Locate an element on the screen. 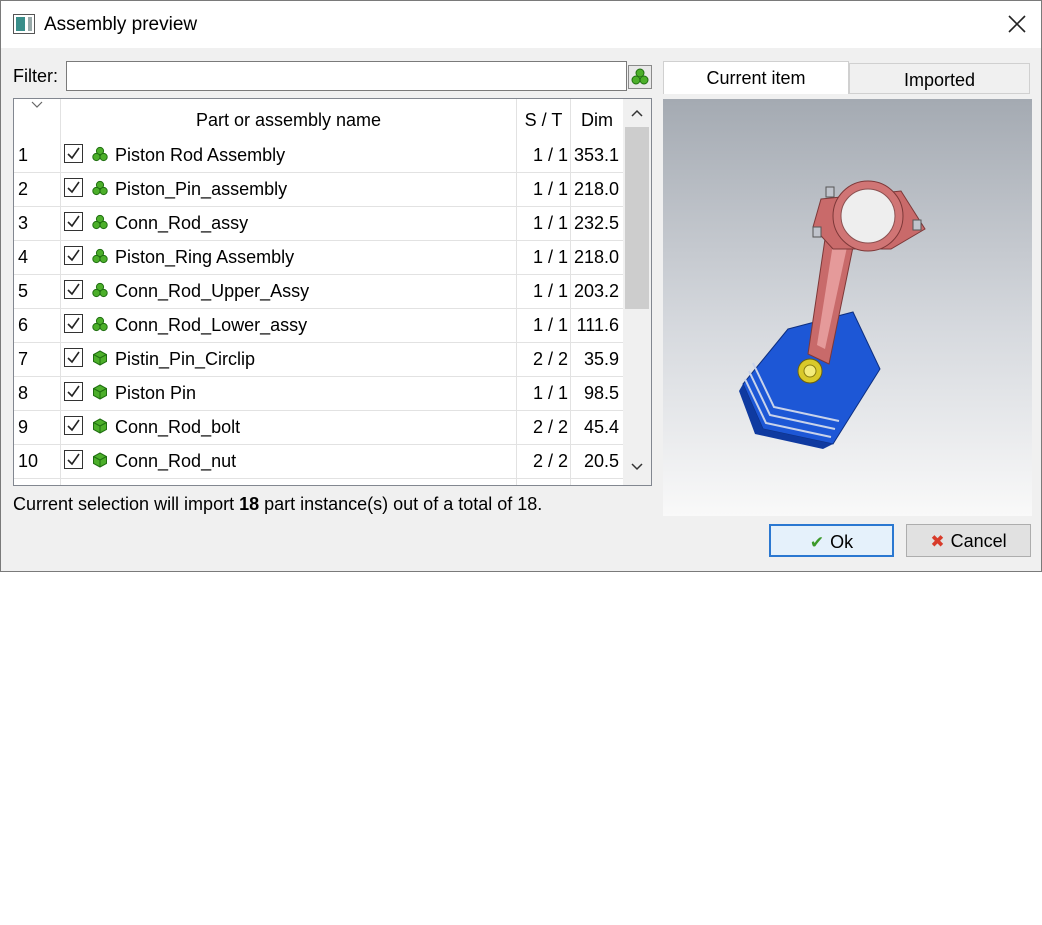  row-number: 1 is located at coordinates (23, 155).